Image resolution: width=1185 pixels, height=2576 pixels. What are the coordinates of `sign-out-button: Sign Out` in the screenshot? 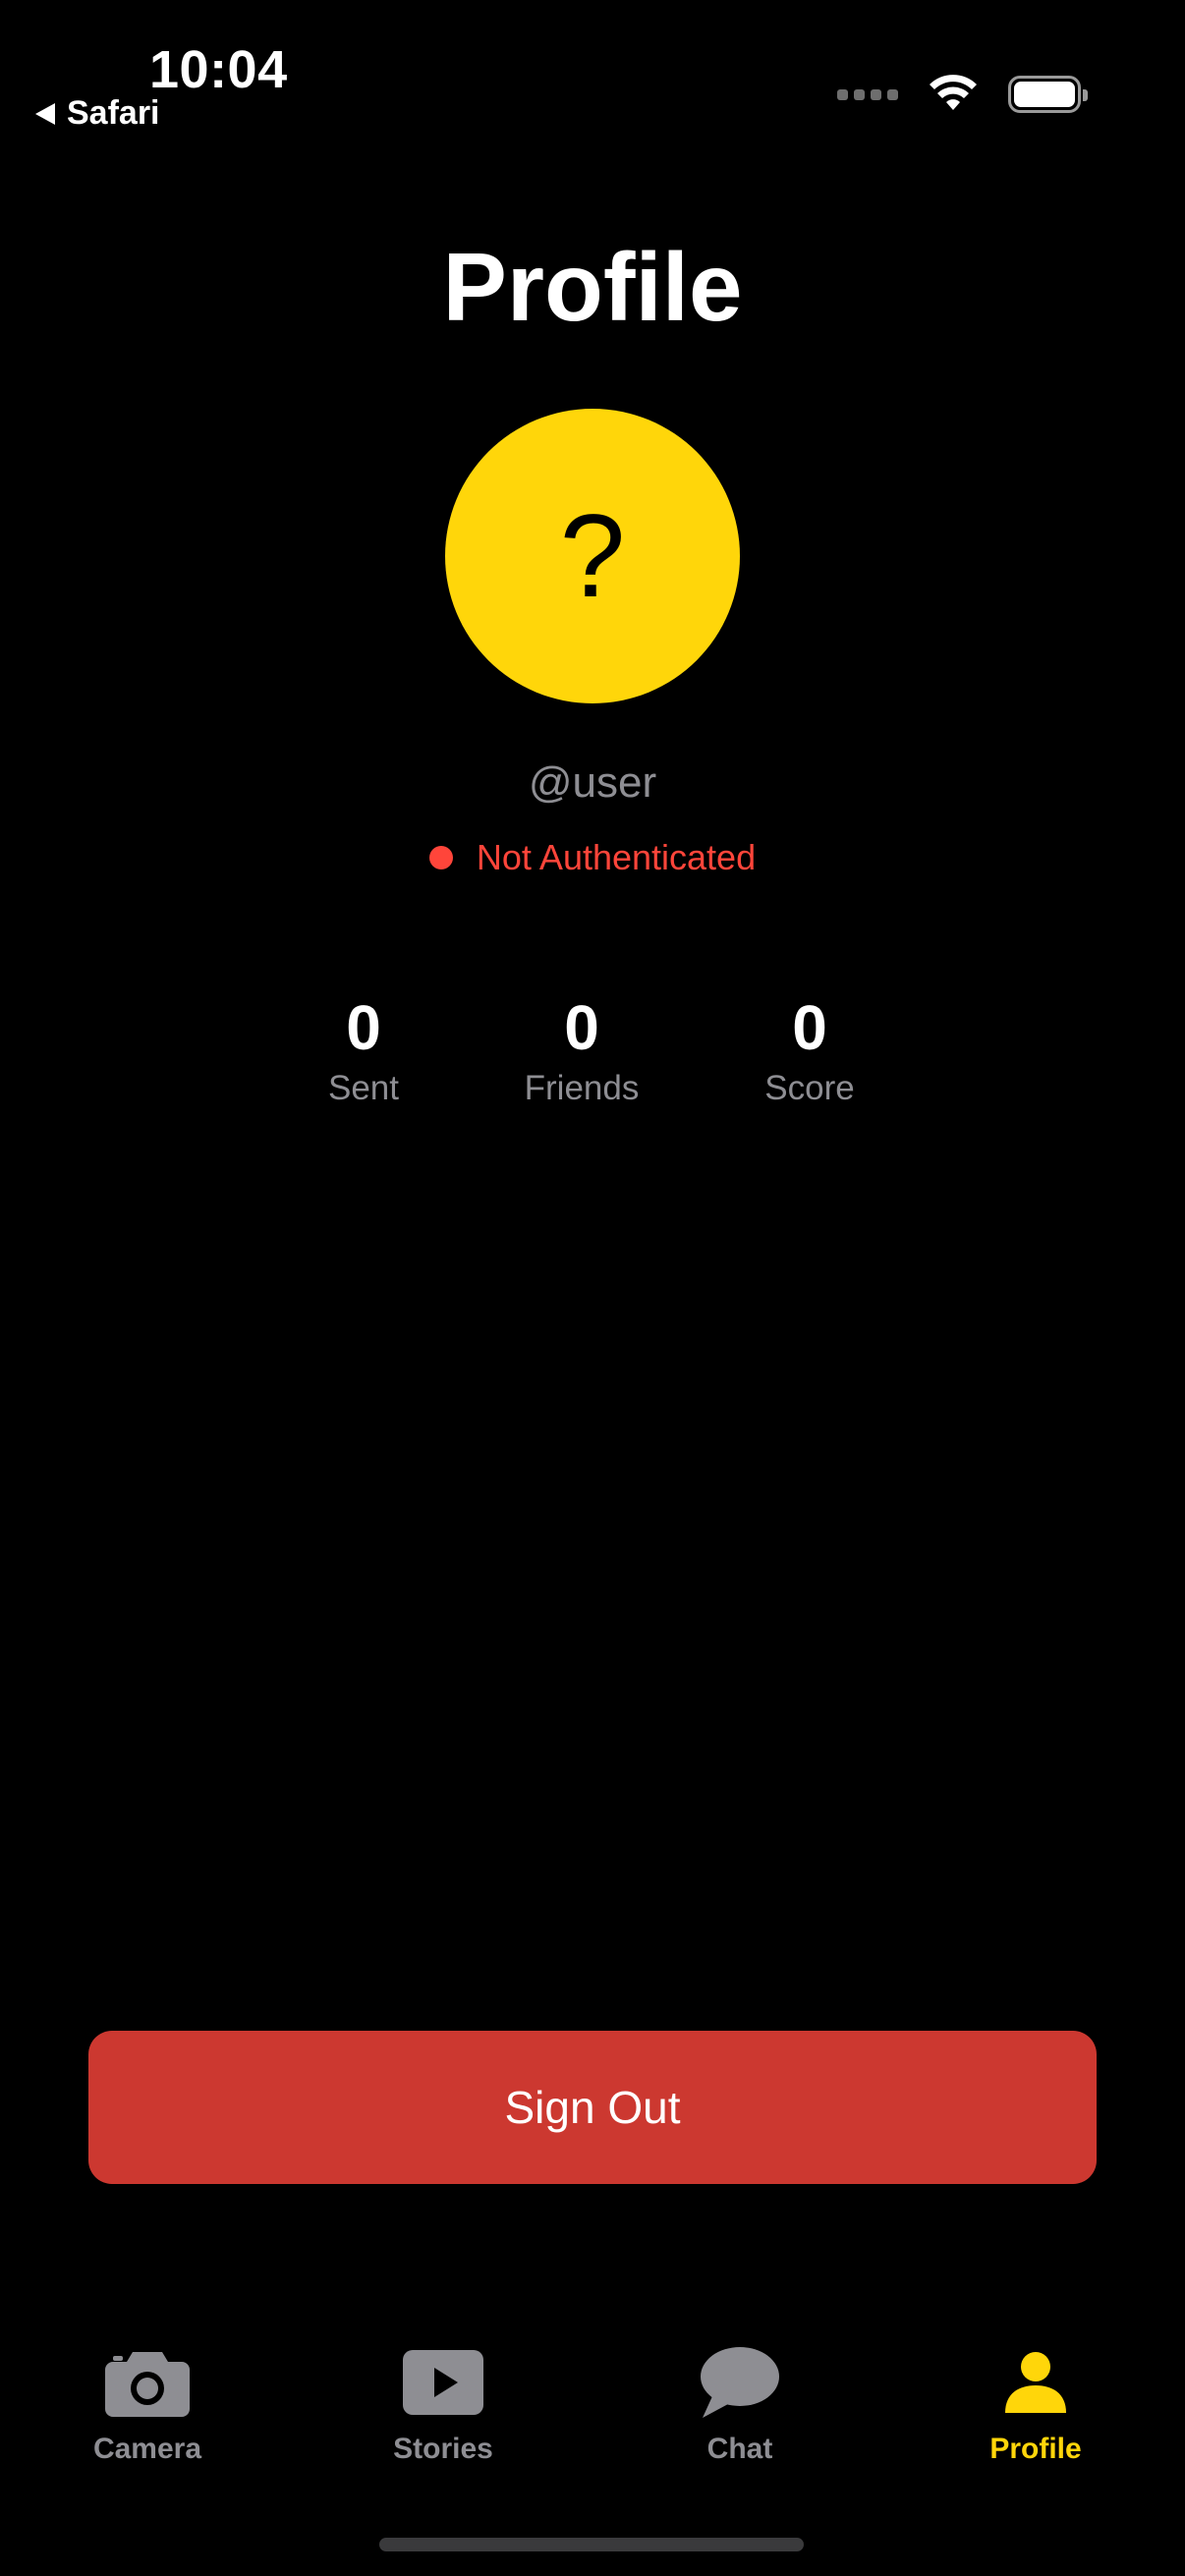 It's located at (592, 2107).